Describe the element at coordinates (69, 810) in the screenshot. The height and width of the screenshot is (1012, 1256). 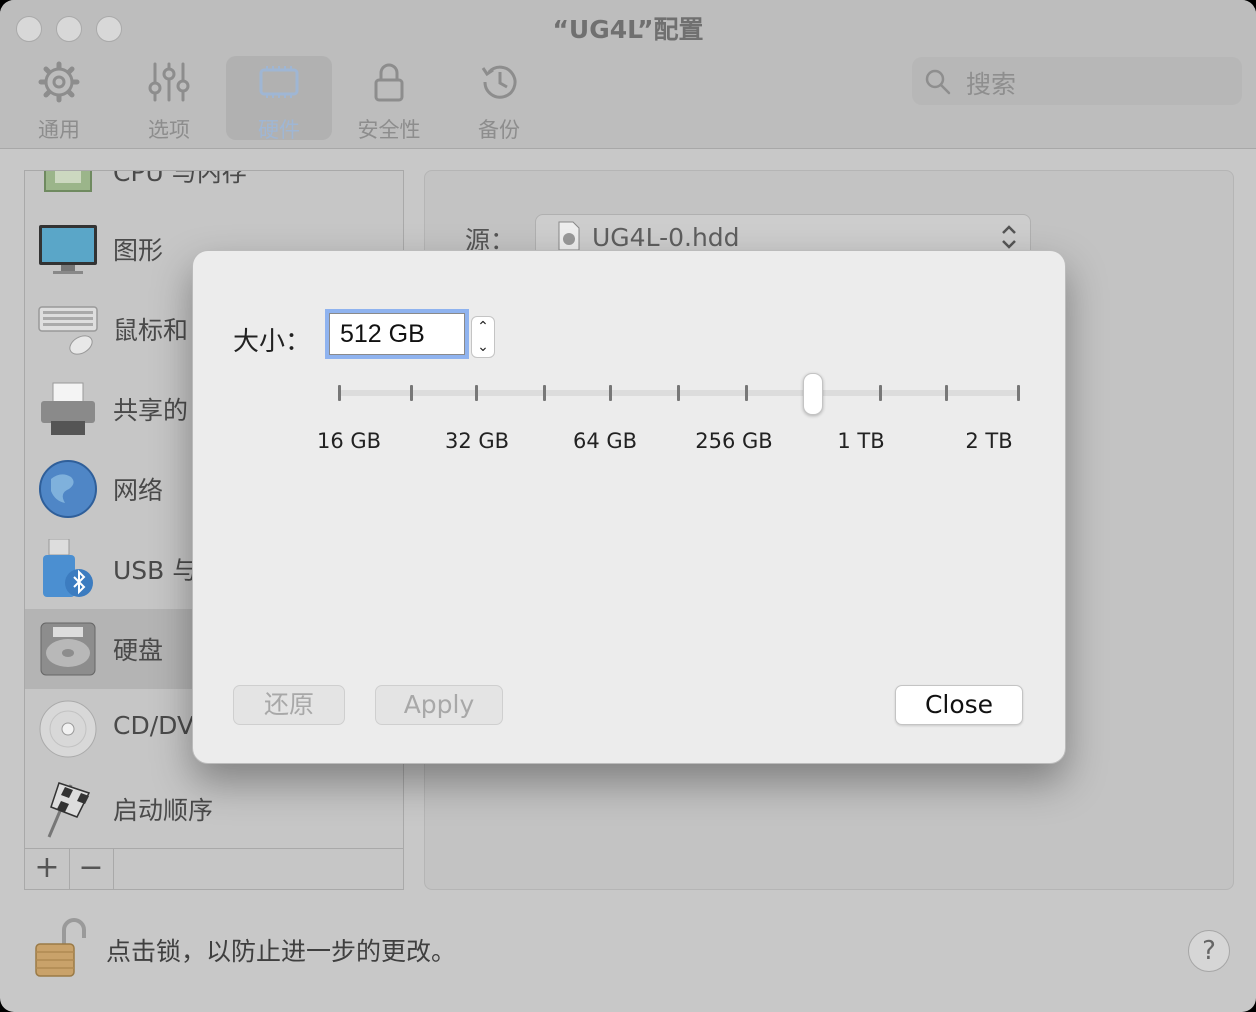
I see `checkered-flag-icon` at that location.